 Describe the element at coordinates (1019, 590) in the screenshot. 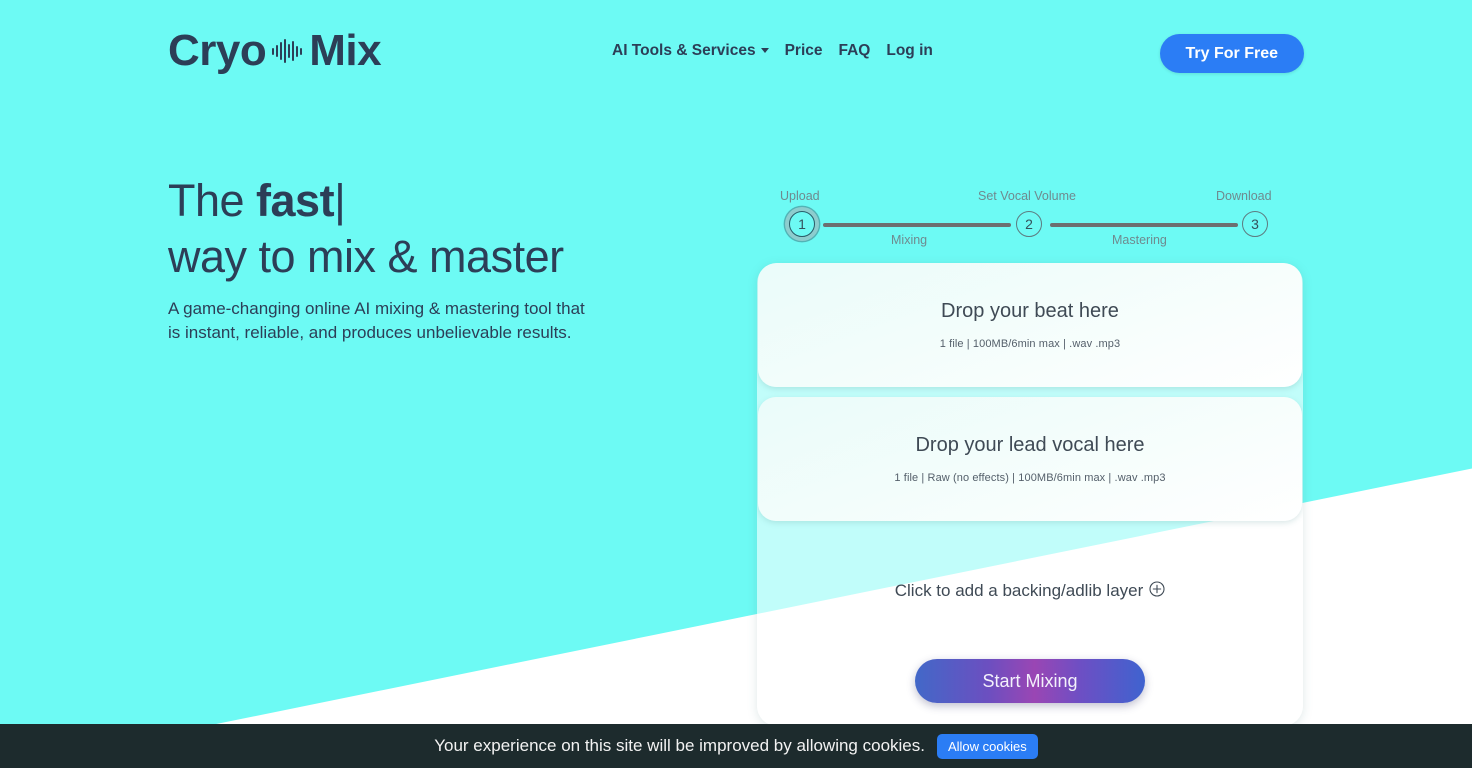

I see `add-layer-label: Click to add a backing/adlib layer` at that location.